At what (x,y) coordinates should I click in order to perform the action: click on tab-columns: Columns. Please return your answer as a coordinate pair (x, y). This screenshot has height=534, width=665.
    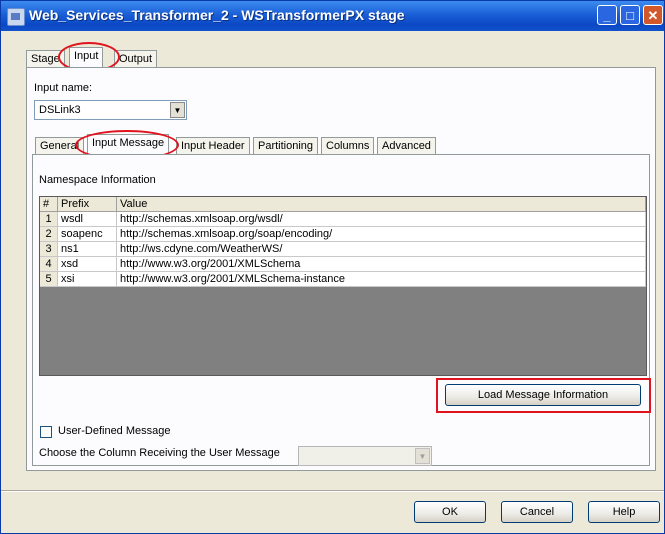
    Looking at the image, I should click on (348, 145).